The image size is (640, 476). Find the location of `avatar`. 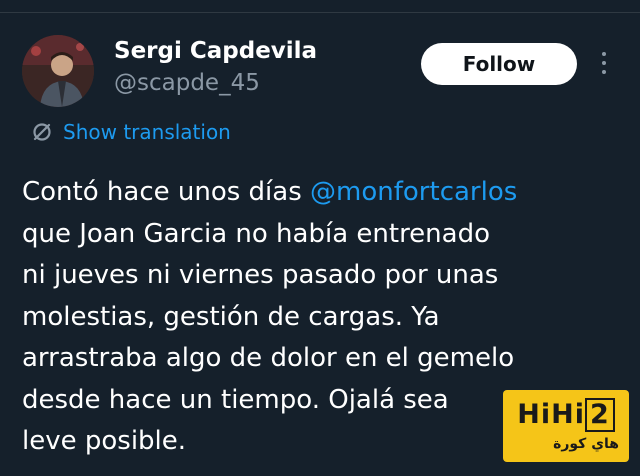

avatar is located at coordinates (58, 71).